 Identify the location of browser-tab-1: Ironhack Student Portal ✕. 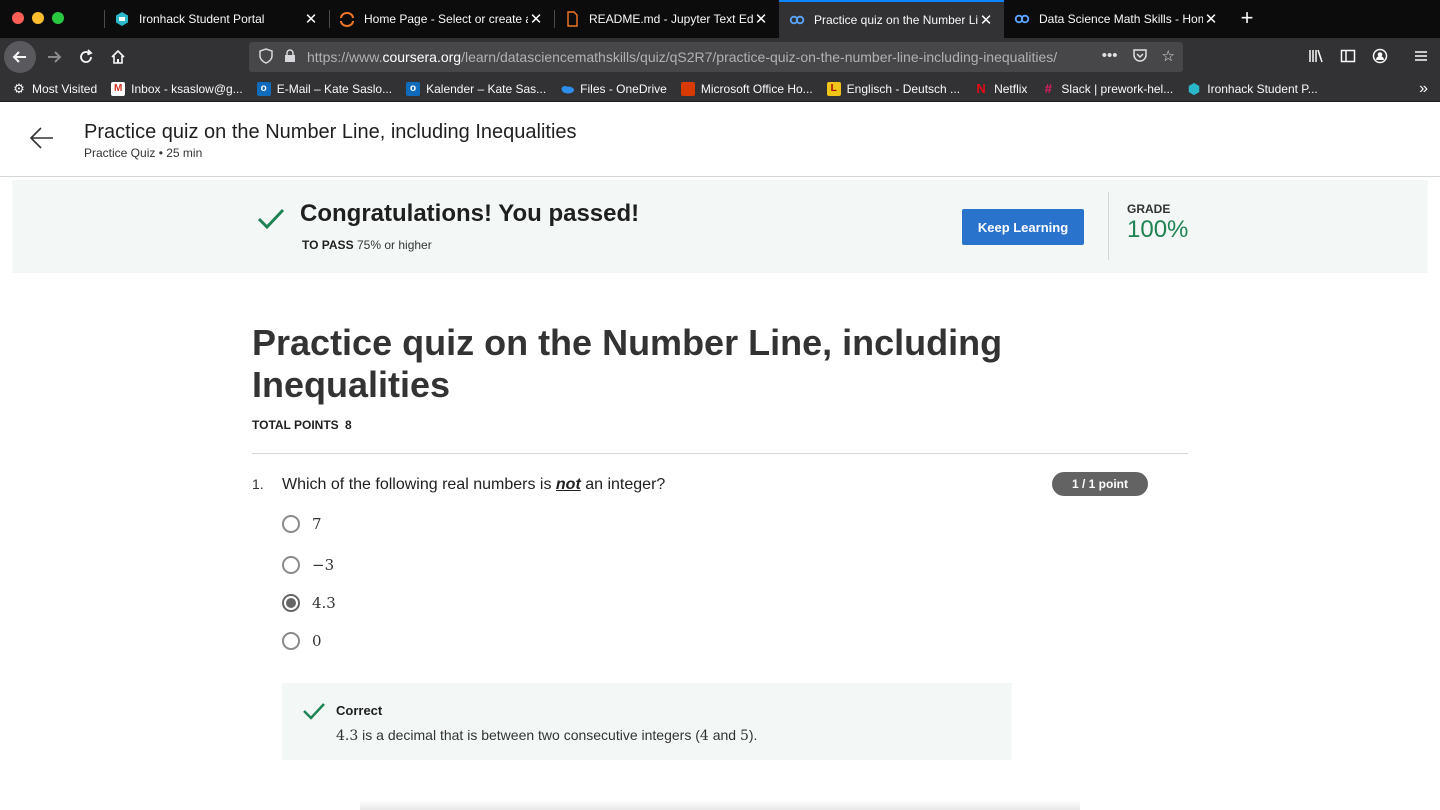
(216, 19).